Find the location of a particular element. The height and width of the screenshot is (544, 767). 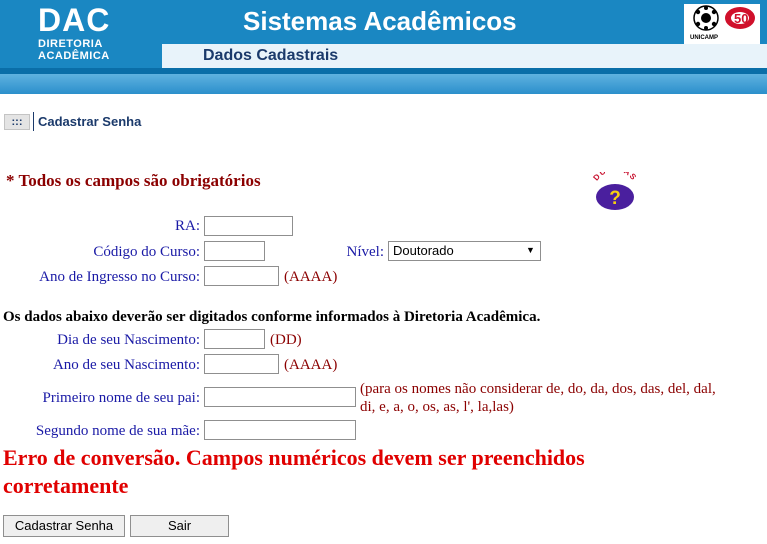

ano-ingresso-label: Ano de Ingresso no Curso: is located at coordinates (119, 277).